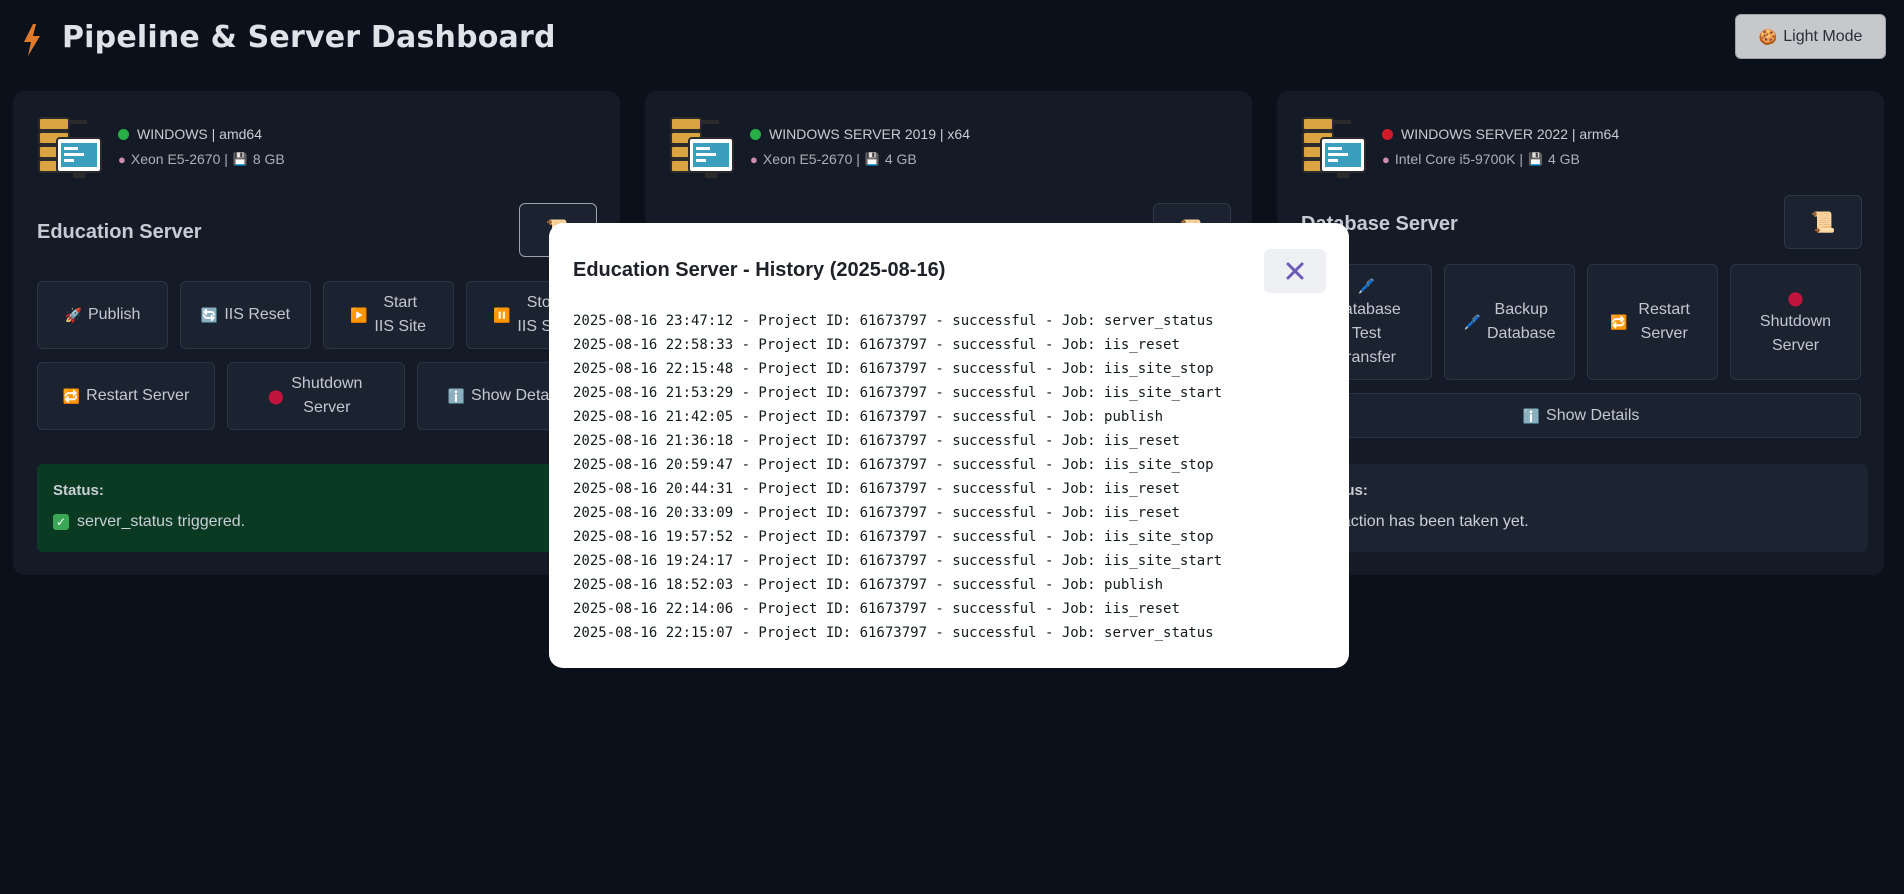  What do you see at coordinates (1387, 134) in the screenshot?
I see `offline-status-dot` at bounding box center [1387, 134].